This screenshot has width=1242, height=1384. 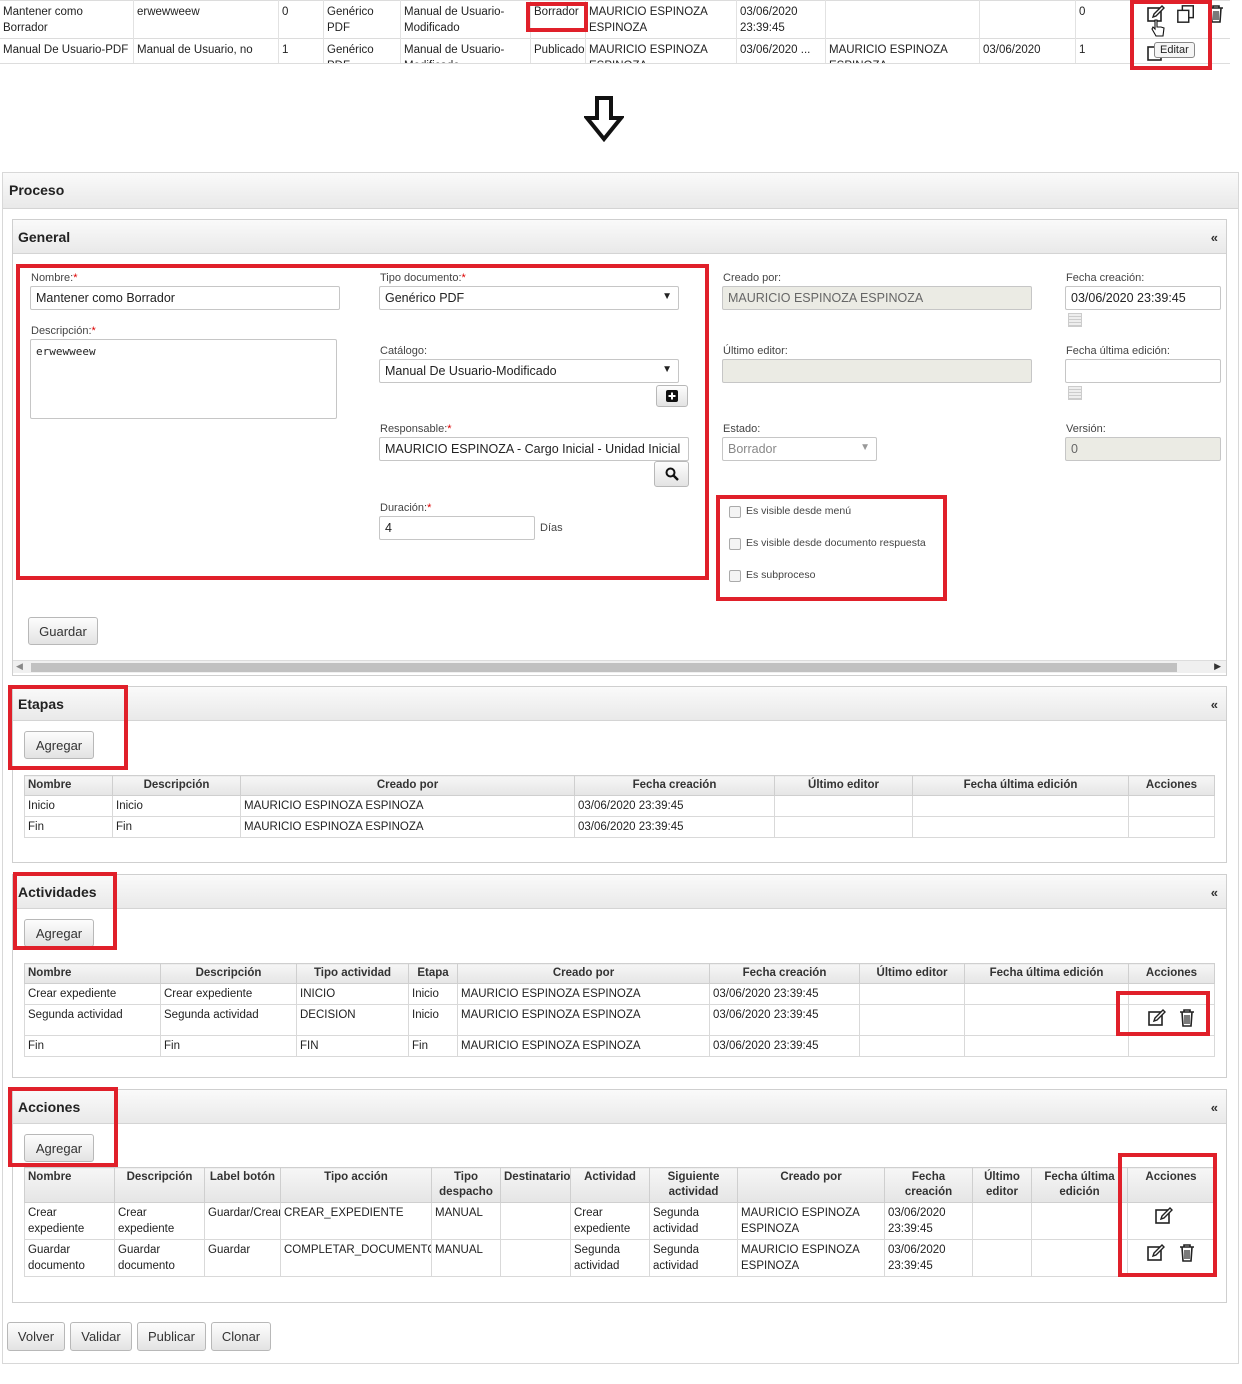 I want to click on volver-button: Volver, so click(x=36, y=1336).